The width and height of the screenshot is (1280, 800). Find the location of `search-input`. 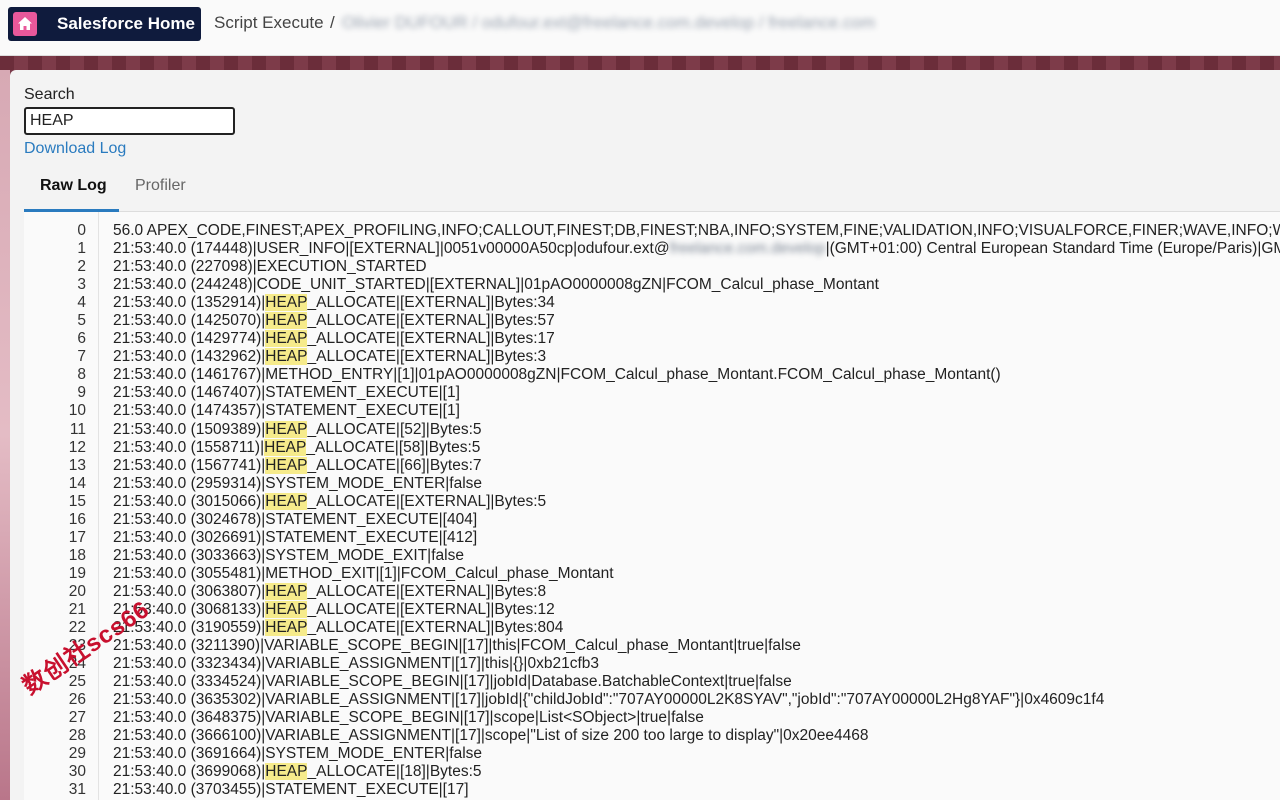

search-input is located at coordinates (129, 121).